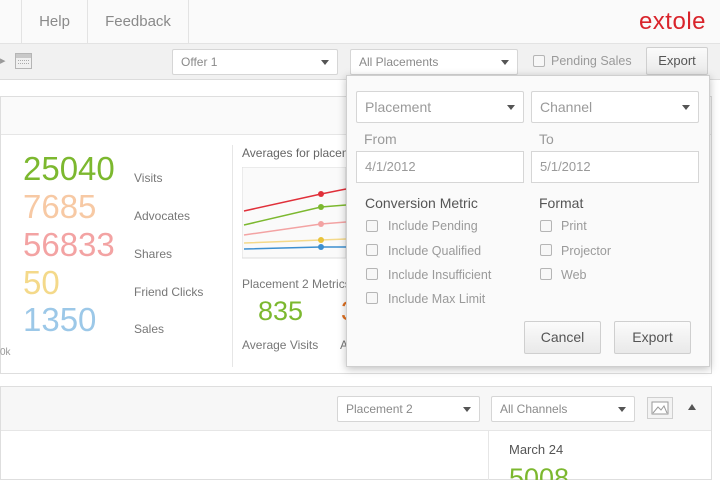  Describe the element at coordinates (574, 275) in the screenshot. I see `web-label: Web` at that location.